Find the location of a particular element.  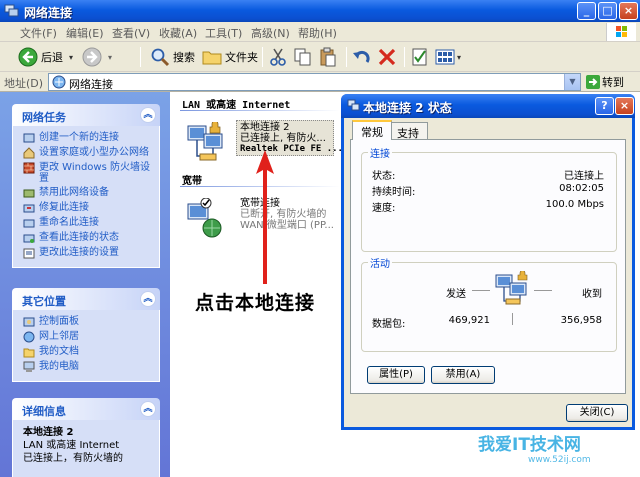

panel-header: 详细信息 ︽ is located at coordinates (86, 409).